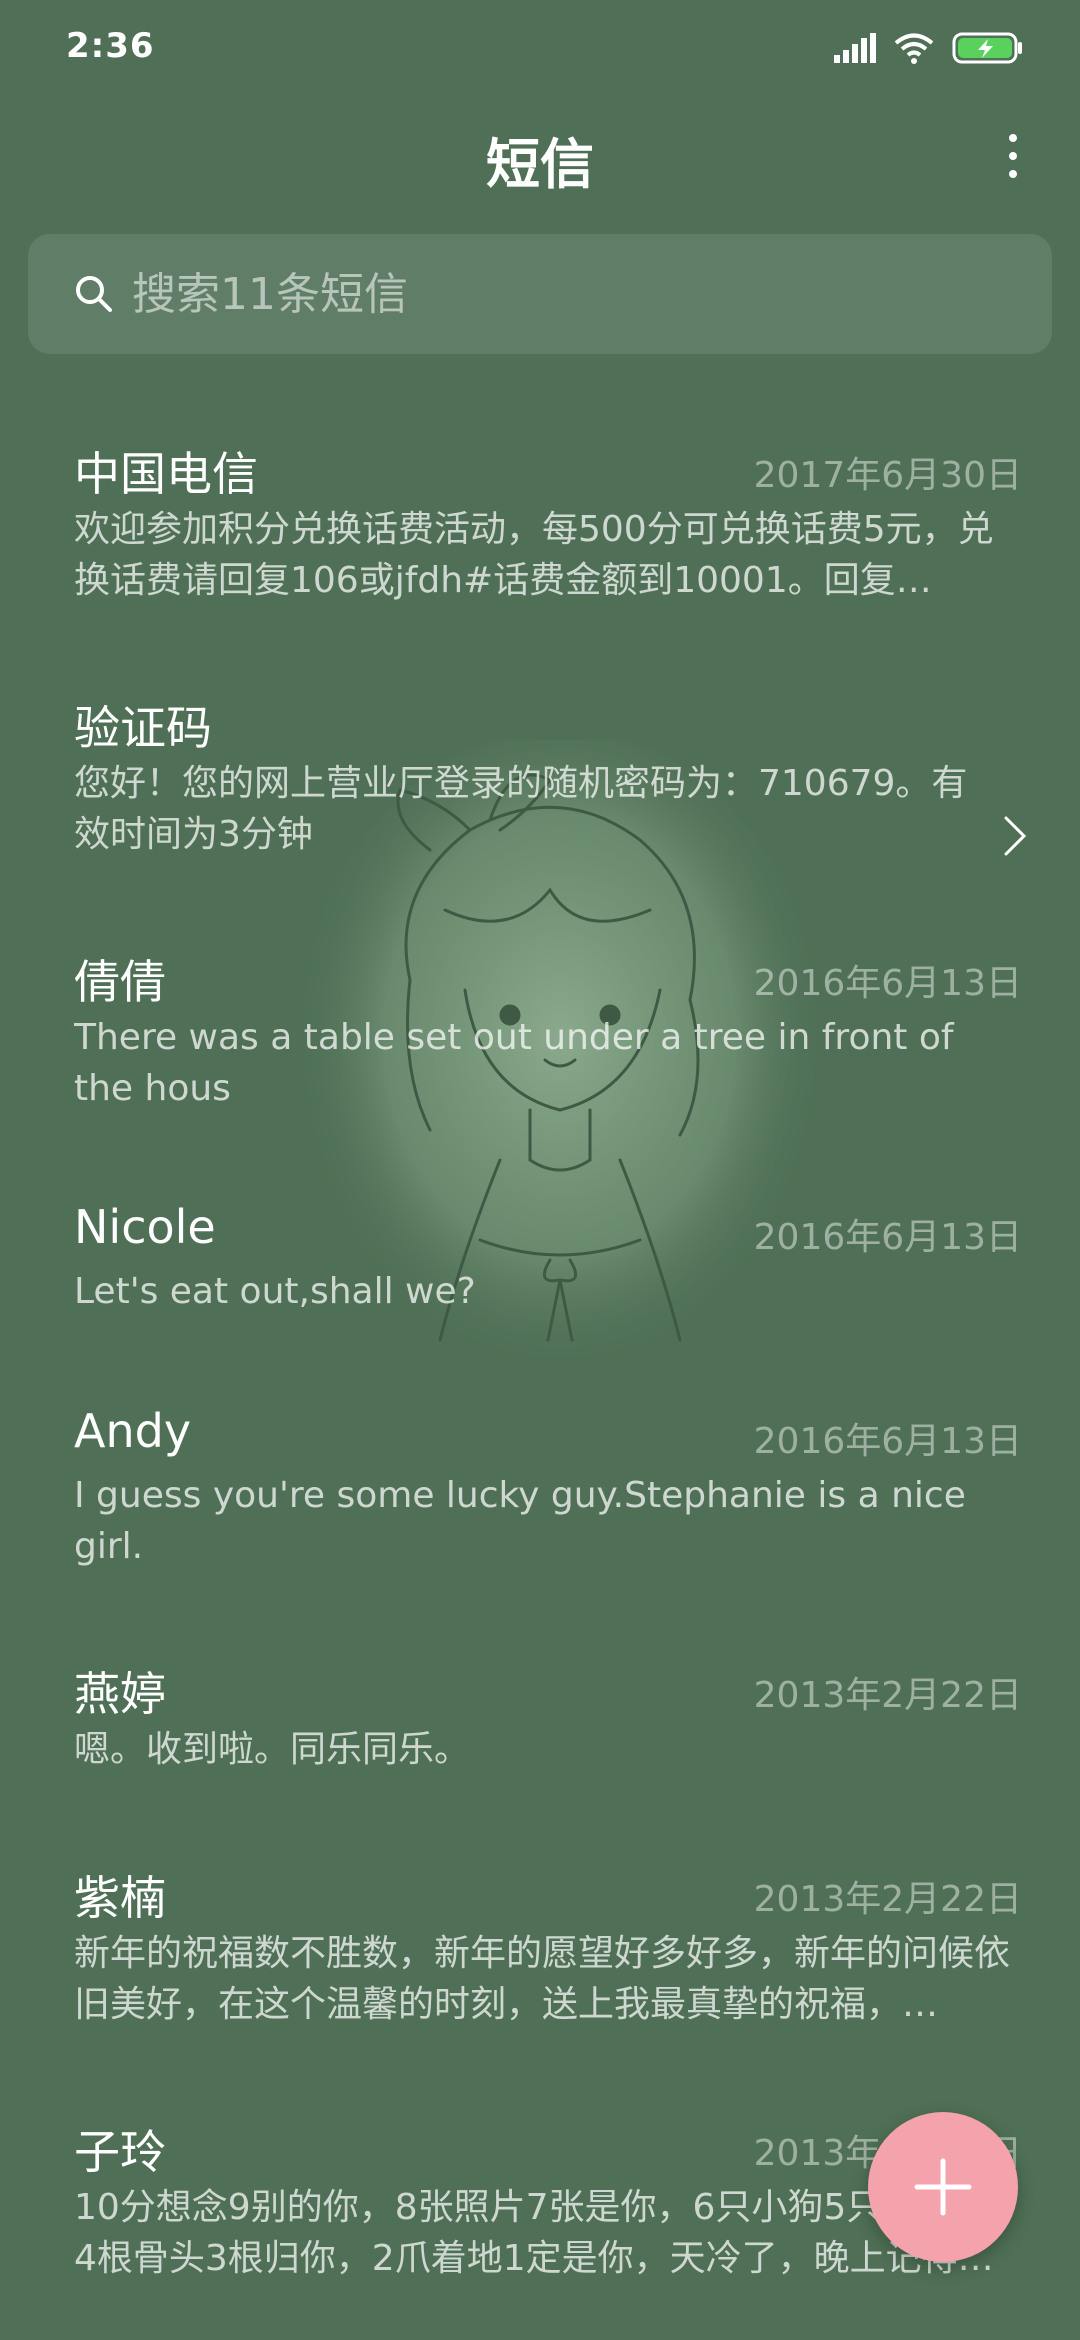 Image resolution: width=1080 pixels, height=2340 pixels. I want to click on contact-name: 紫楠, so click(120, 1898).